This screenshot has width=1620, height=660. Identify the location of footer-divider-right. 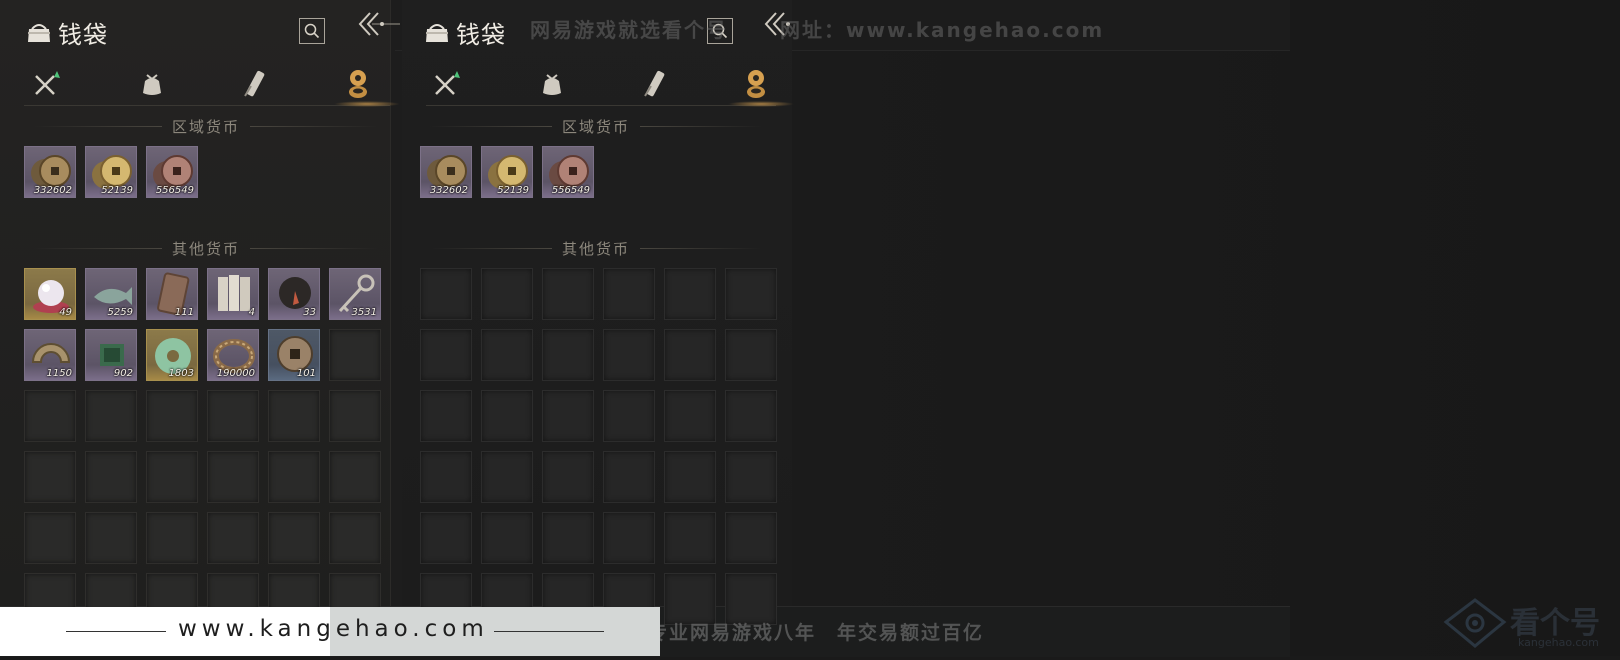
(549, 631).